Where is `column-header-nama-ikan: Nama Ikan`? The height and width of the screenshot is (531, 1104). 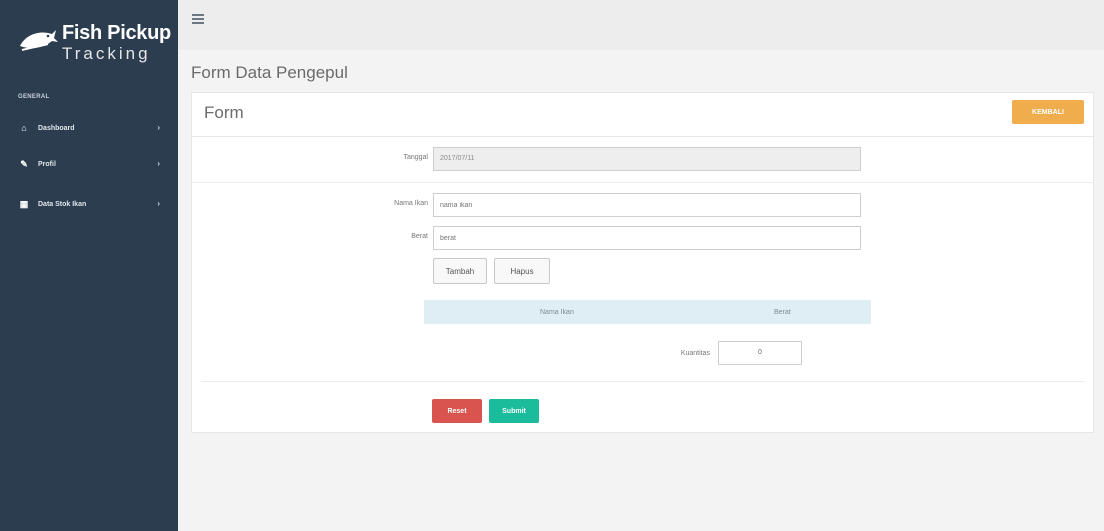
column-header-nama-ikan: Nama Ikan is located at coordinates (557, 312).